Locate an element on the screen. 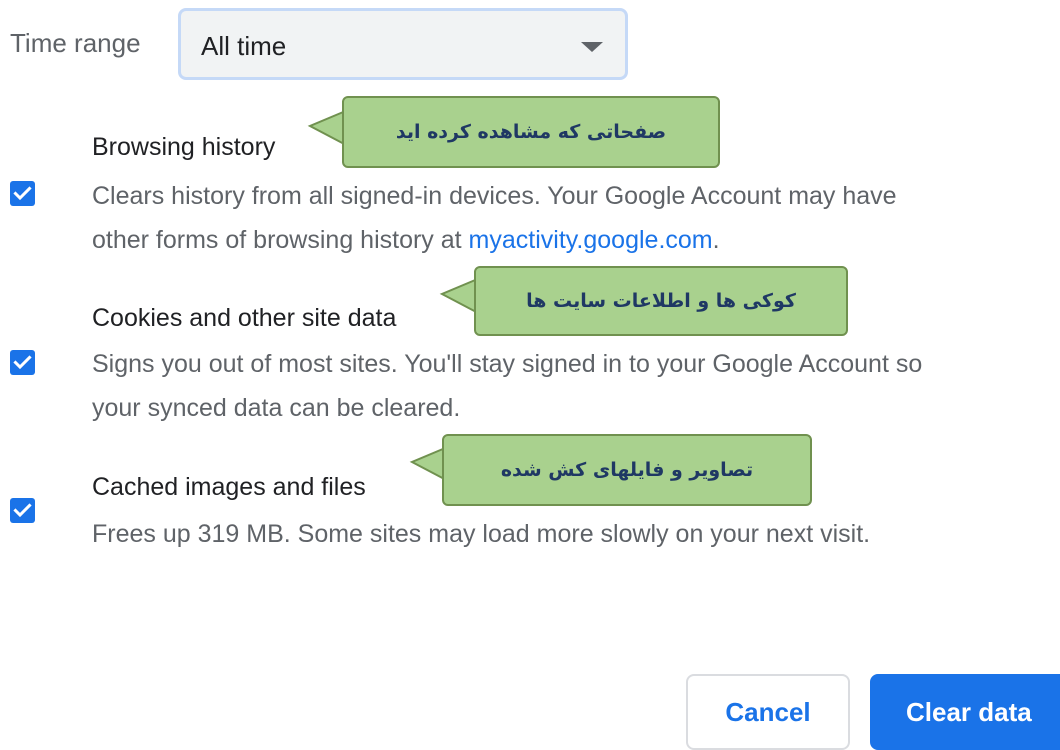  browsing-history-checkbox is located at coordinates (22, 193).